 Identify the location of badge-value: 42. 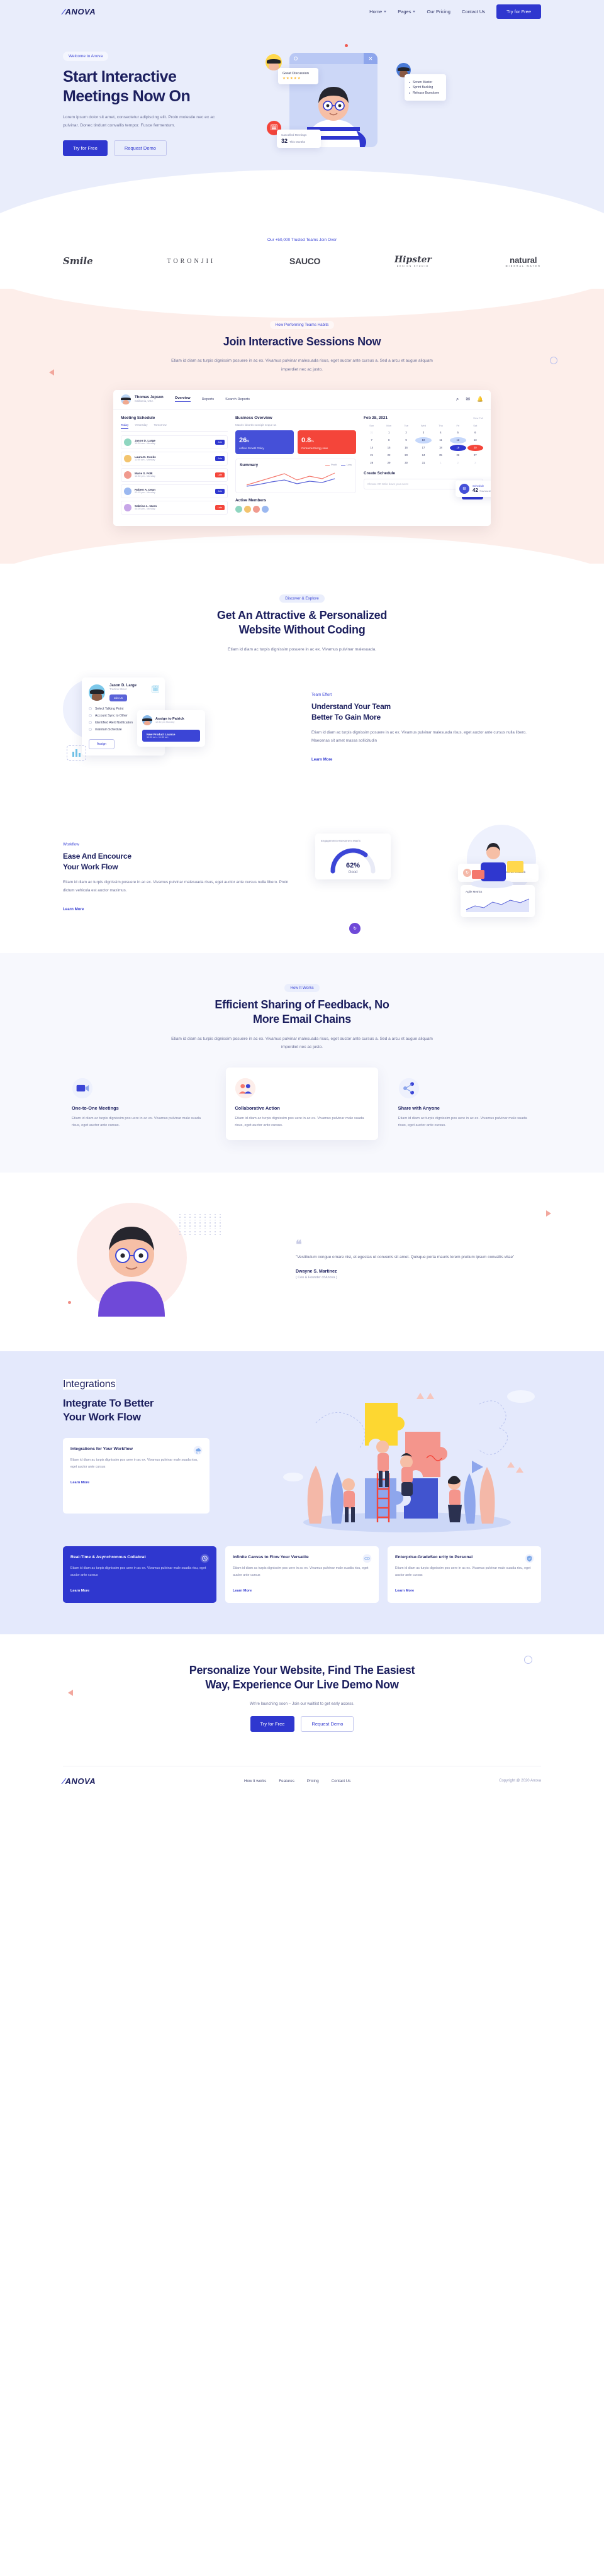
(475, 490).